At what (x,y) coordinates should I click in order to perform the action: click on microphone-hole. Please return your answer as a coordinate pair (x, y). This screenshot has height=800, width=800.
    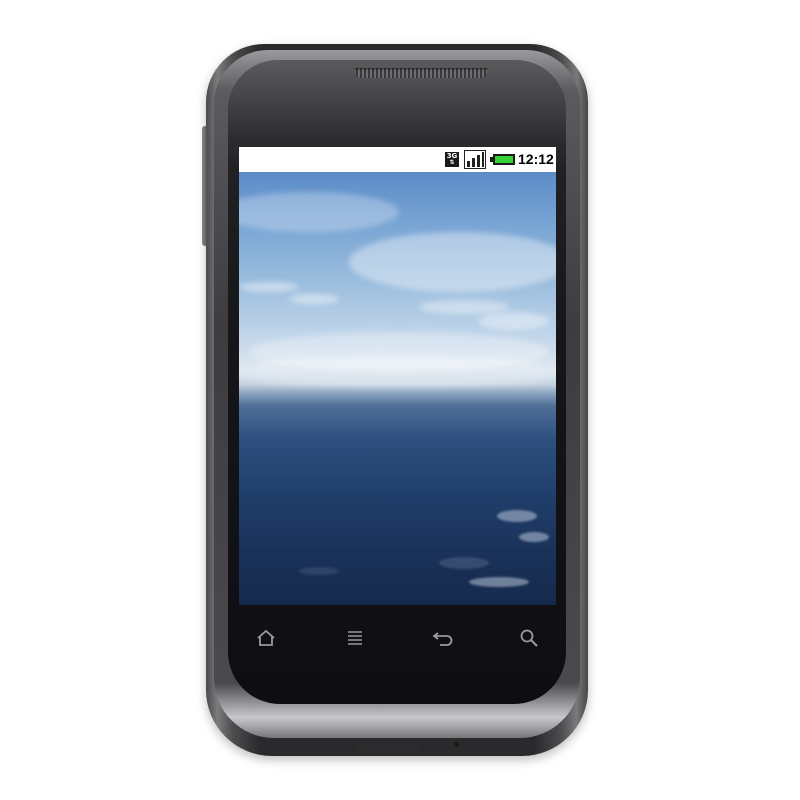
    Looking at the image, I should click on (456, 744).